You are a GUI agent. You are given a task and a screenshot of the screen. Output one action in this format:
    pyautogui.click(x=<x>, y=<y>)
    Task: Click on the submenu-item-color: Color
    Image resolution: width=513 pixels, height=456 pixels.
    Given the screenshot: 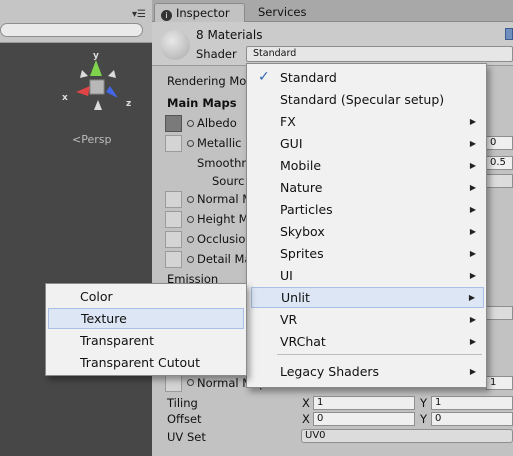 What is the action you would take?
    pyautogui.click(x=146, y=296)
    